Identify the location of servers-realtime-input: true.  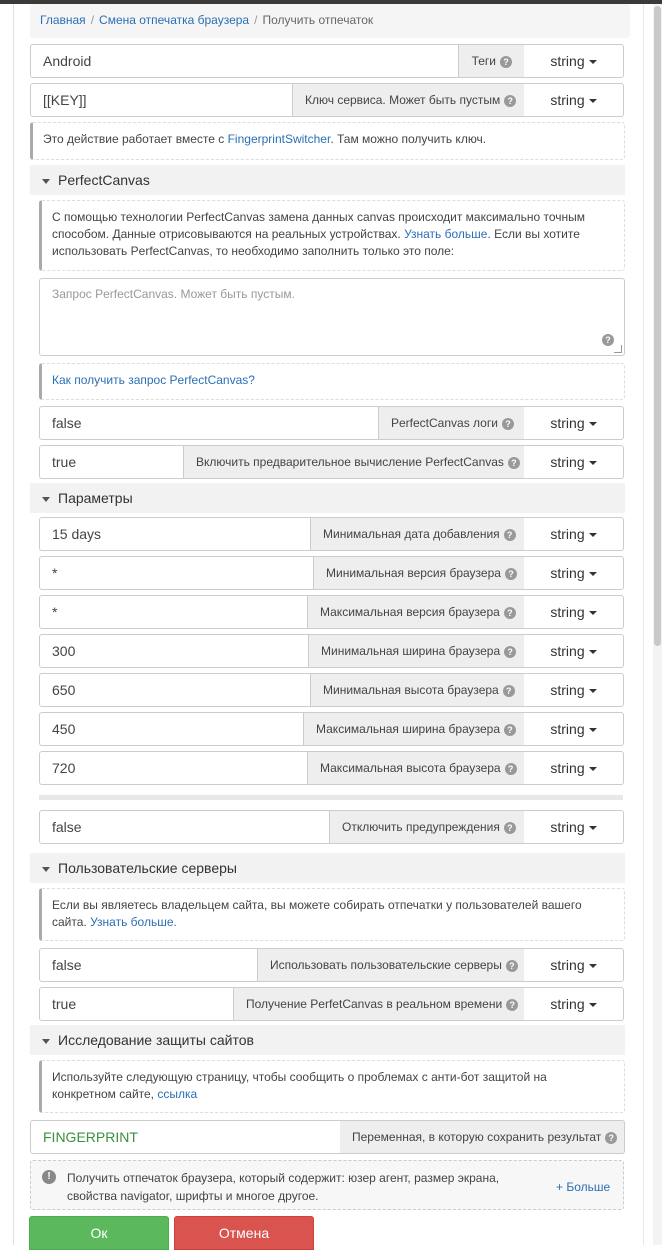
(136, 1004).